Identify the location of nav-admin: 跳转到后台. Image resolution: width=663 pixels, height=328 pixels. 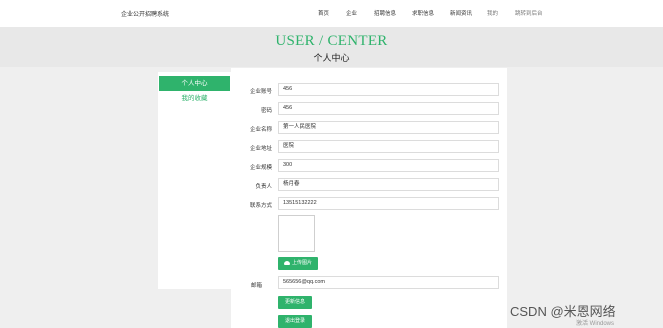
(529, 13).